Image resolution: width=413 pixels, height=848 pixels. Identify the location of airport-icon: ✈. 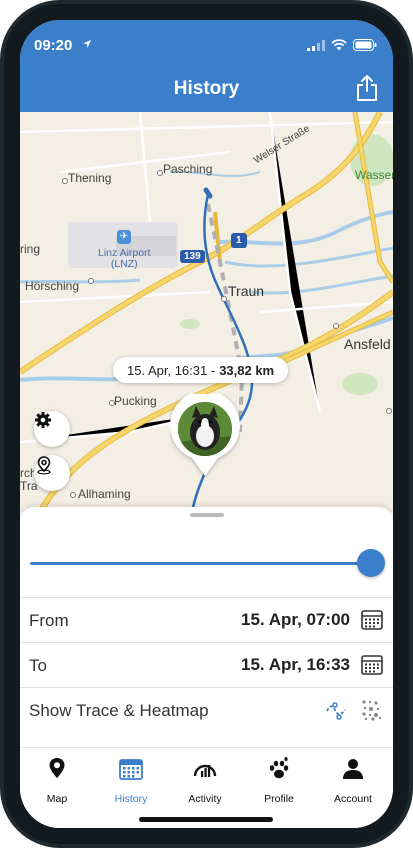
(124, 237).